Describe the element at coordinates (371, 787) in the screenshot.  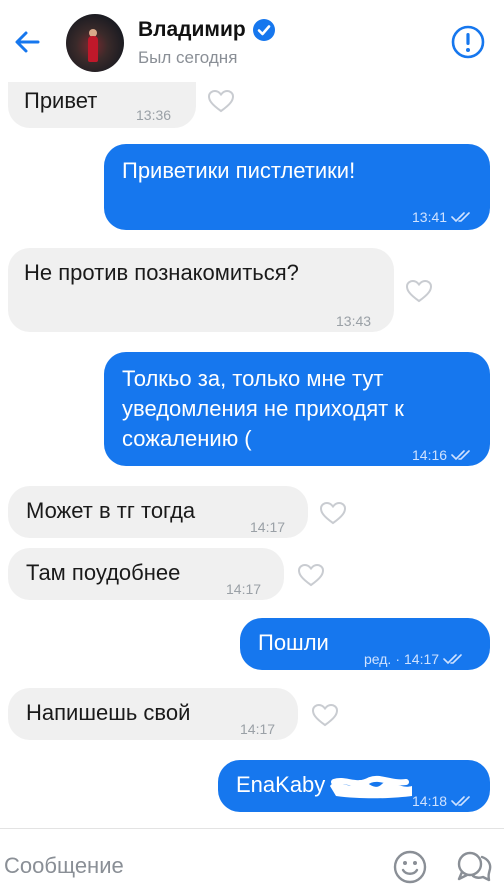
I see `redaction-scribble` at that location.